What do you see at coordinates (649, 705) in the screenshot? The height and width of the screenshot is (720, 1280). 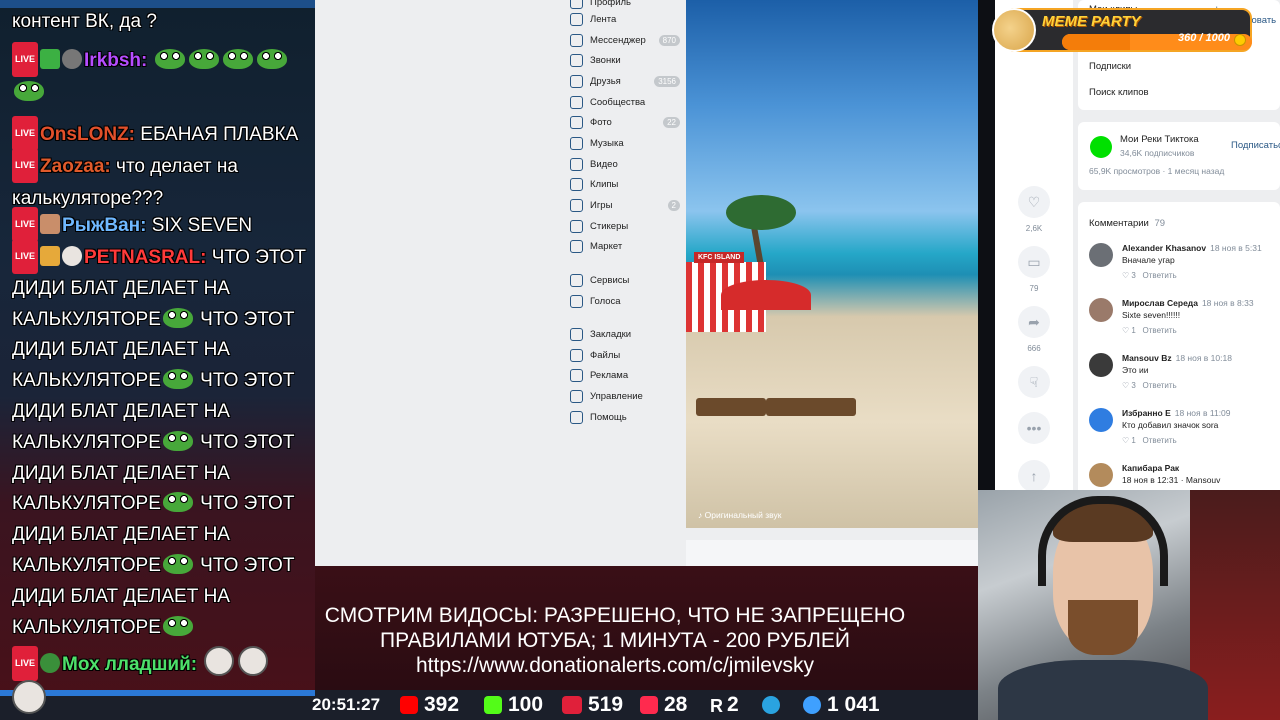 I see `vkplay-icon` at bounding box center [649, 705].